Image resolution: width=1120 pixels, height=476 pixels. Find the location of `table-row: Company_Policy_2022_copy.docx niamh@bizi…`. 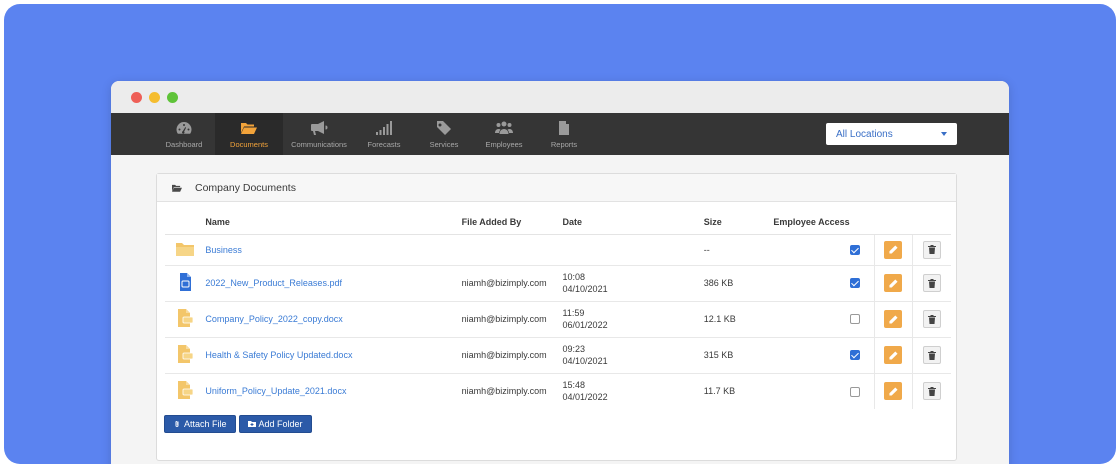

table-row: Company_Policy_2022_copy.docx niamh@bizi… is located at coordinates (558, 319).